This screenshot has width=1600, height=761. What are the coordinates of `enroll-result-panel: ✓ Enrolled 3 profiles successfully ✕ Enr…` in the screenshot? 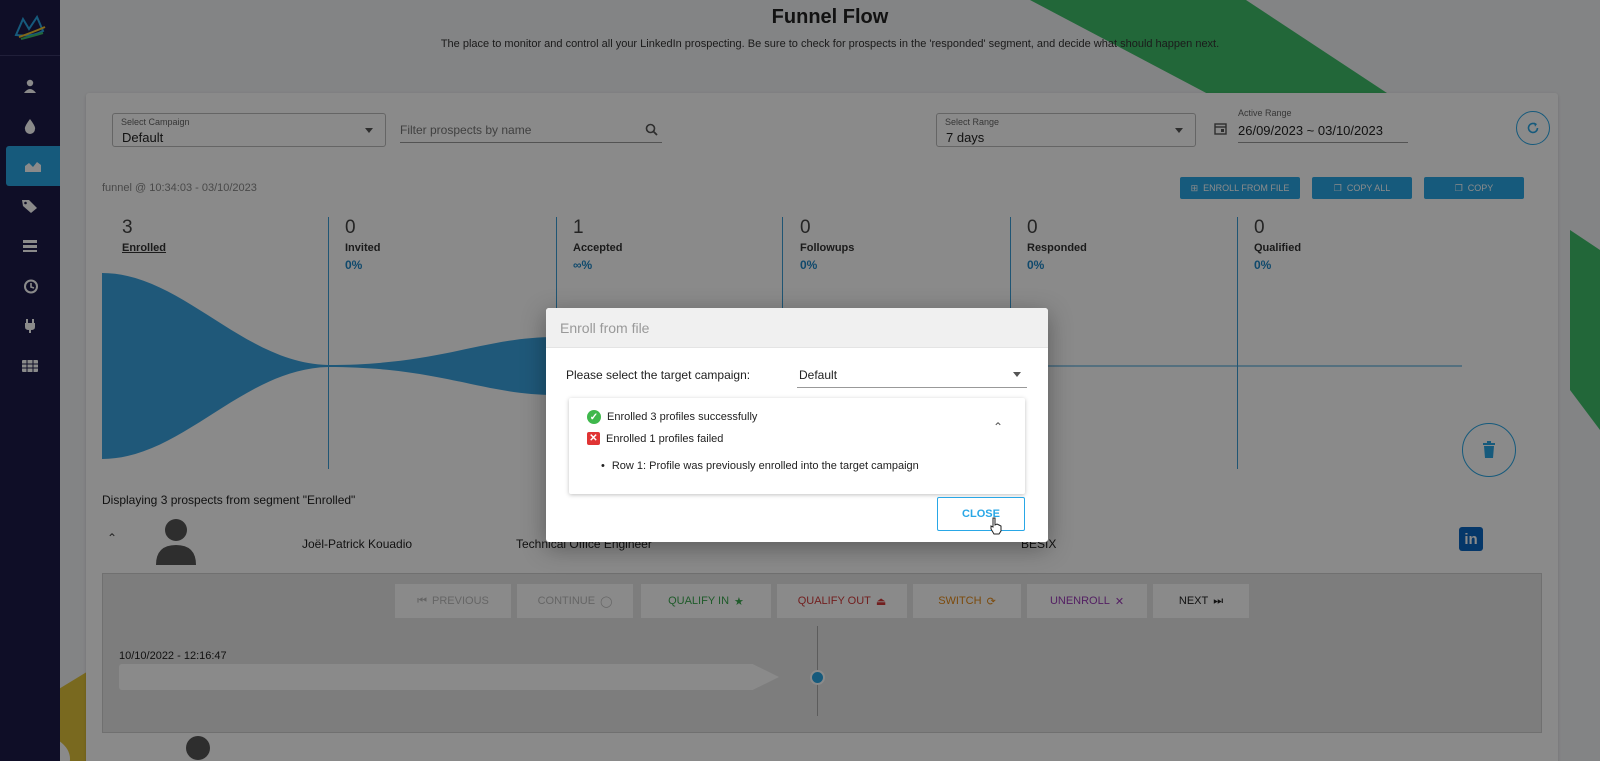 It's located at (797, 446).